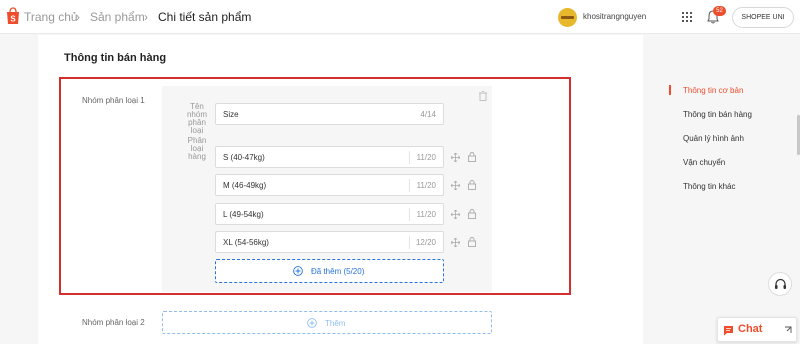 The height and width of the screenshot is (344, 800). What do you see at coordinates (670, 90) in the screenshot?
I see `nav-active-marker` at bounding box center [670, 90].